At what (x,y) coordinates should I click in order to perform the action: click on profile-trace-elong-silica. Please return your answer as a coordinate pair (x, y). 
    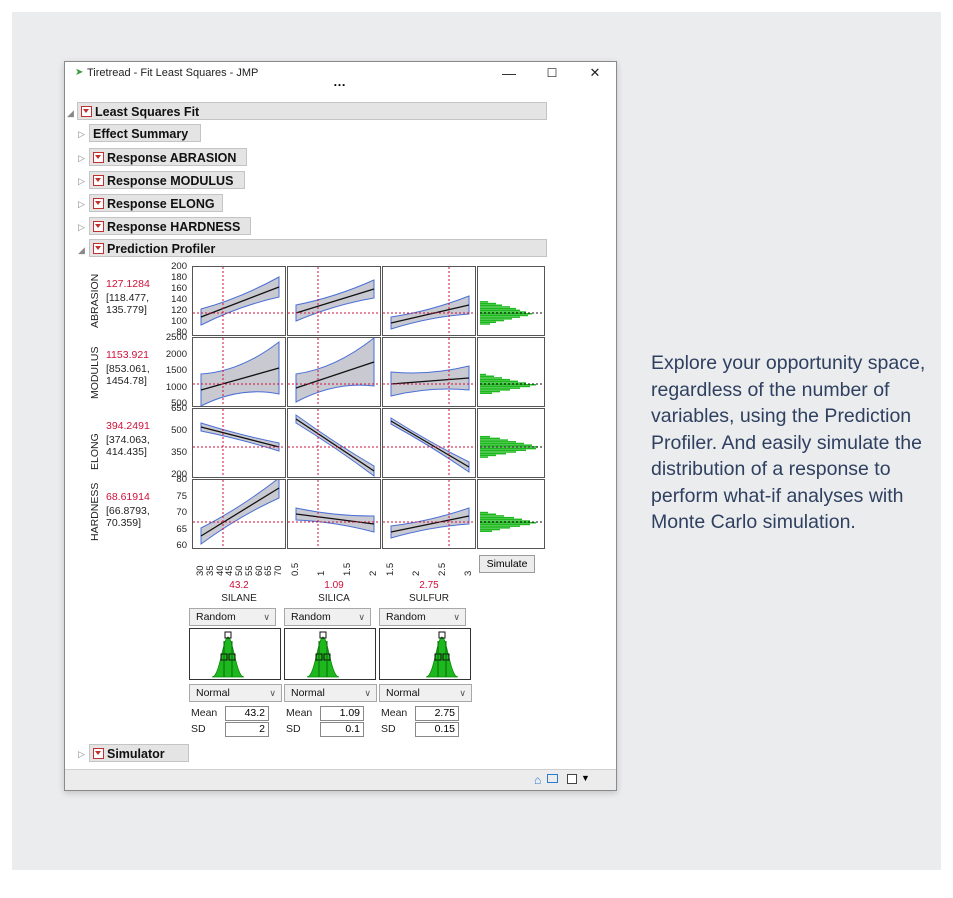
    Looking at the image, I should click on (334, 443).